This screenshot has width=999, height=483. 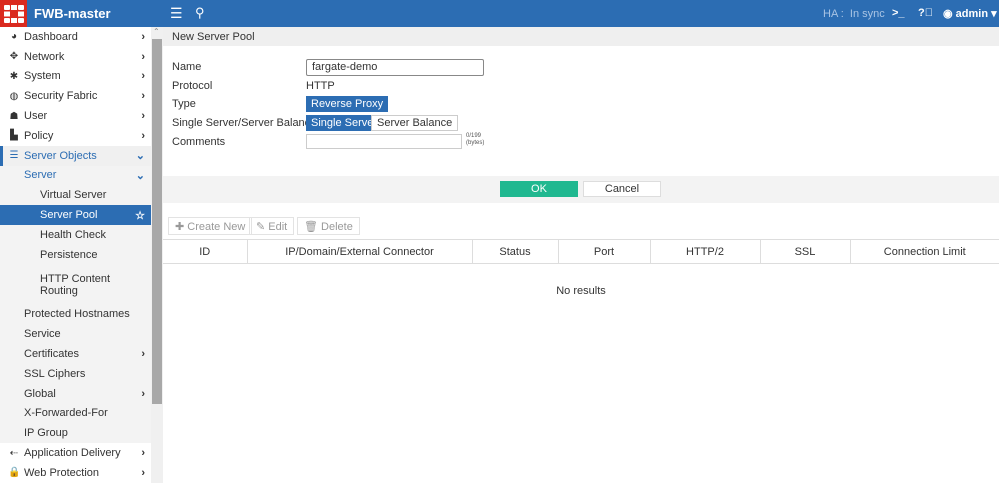 I want to click on name-label: Name, so click(x=187, y=67).